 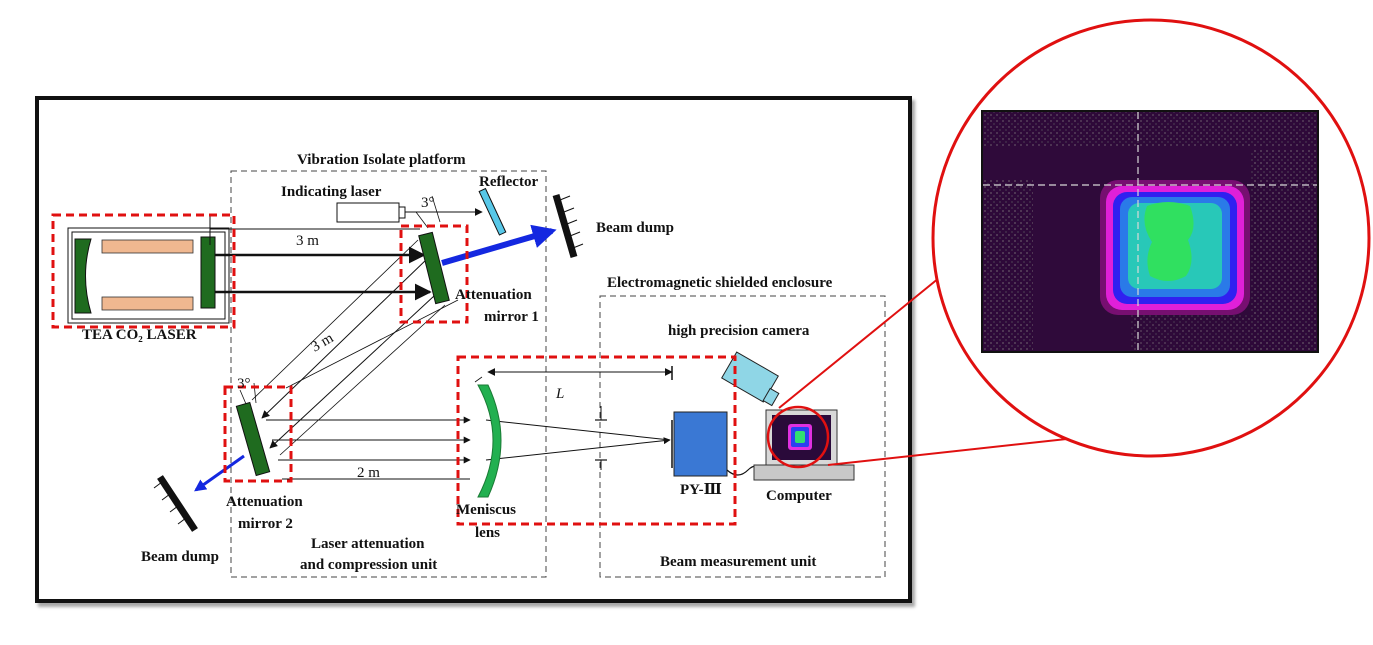 I want to click on meniscus-label-line2: lens, so click(x=487, y=533).